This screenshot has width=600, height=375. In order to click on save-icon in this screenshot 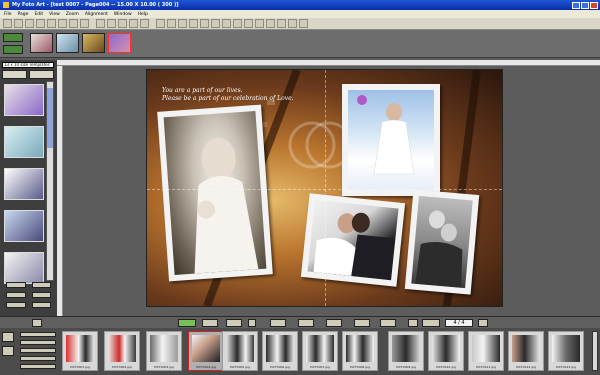, I will do `click(29, 23)`.